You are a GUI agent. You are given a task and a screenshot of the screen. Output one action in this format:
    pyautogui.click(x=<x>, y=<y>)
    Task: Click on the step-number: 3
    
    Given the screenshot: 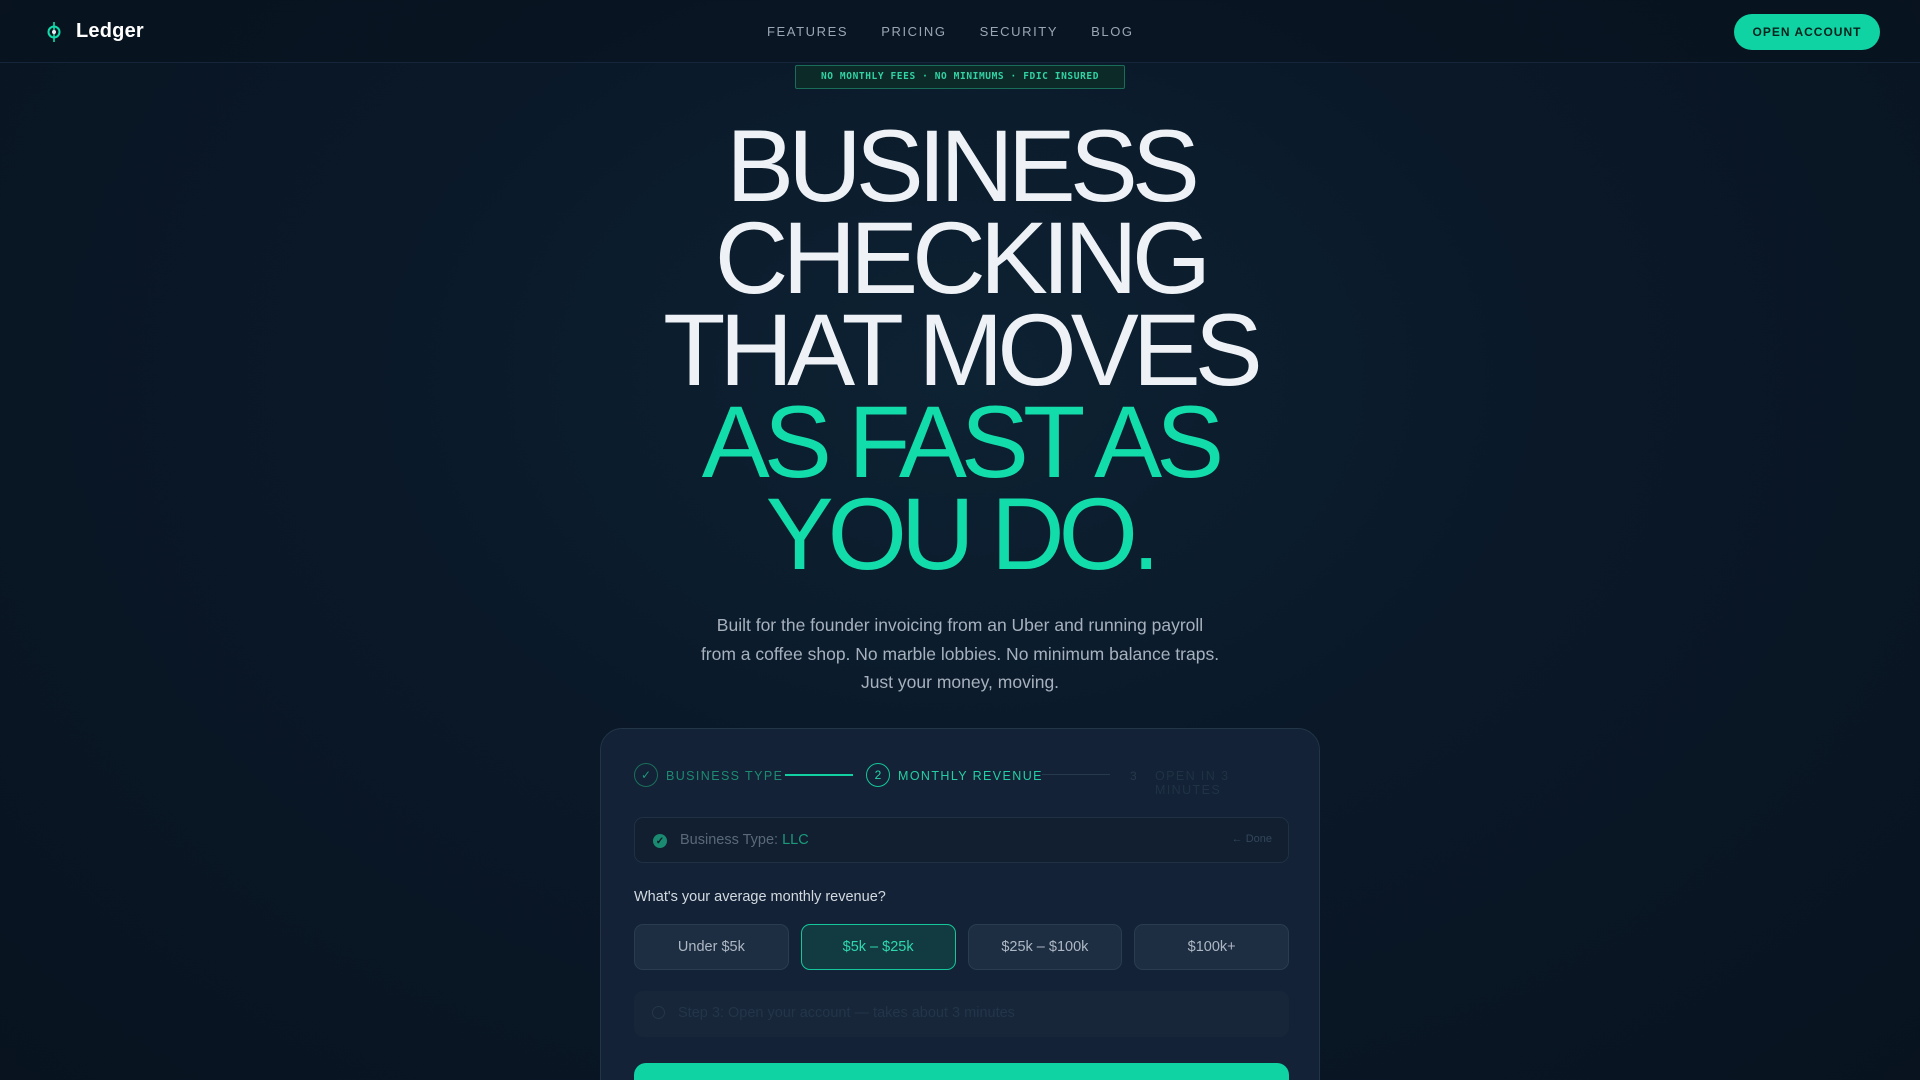 What is the action you would take?
    pyautogui.click(x=1133, y=776)
    